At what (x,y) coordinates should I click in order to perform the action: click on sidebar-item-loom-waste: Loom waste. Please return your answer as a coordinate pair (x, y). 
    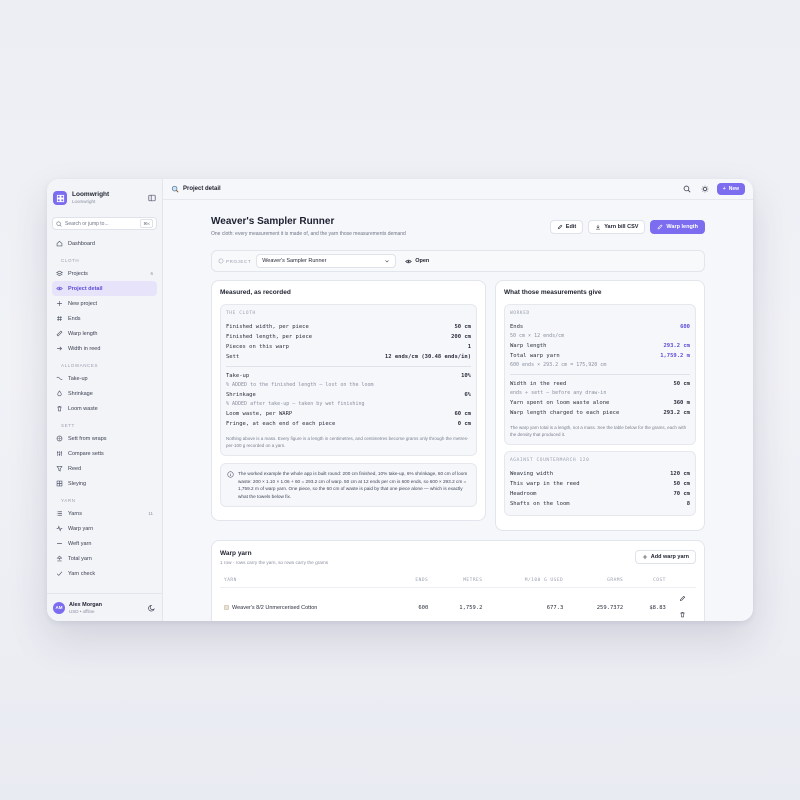
    Looking at the image, I should click on (104, 408).